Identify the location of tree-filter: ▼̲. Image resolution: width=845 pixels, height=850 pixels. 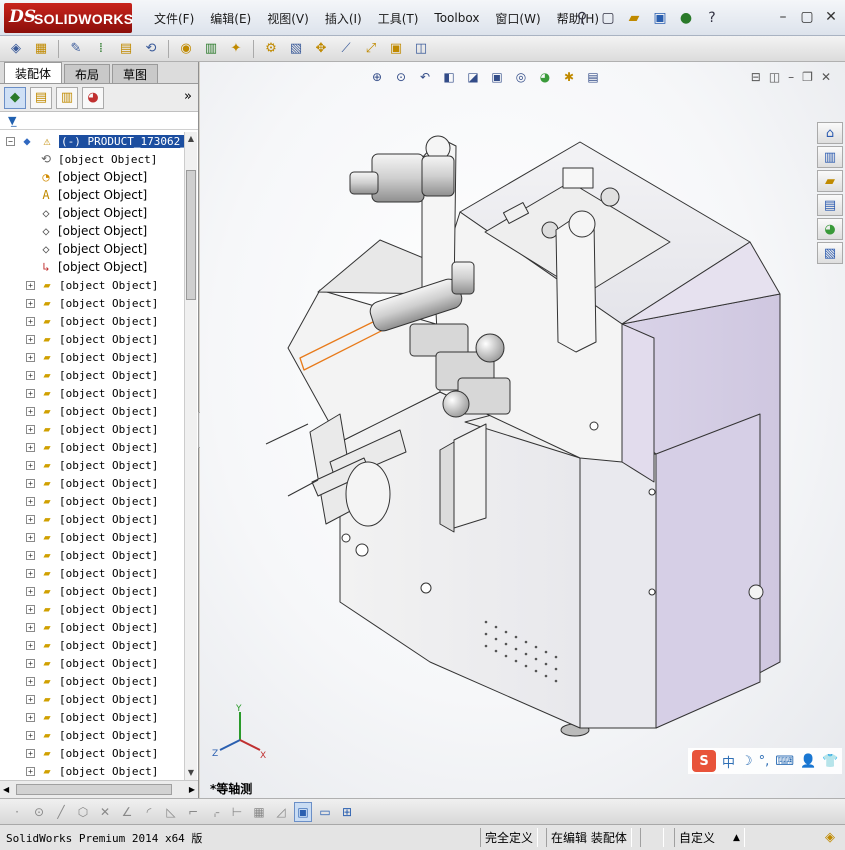
(99, 121).